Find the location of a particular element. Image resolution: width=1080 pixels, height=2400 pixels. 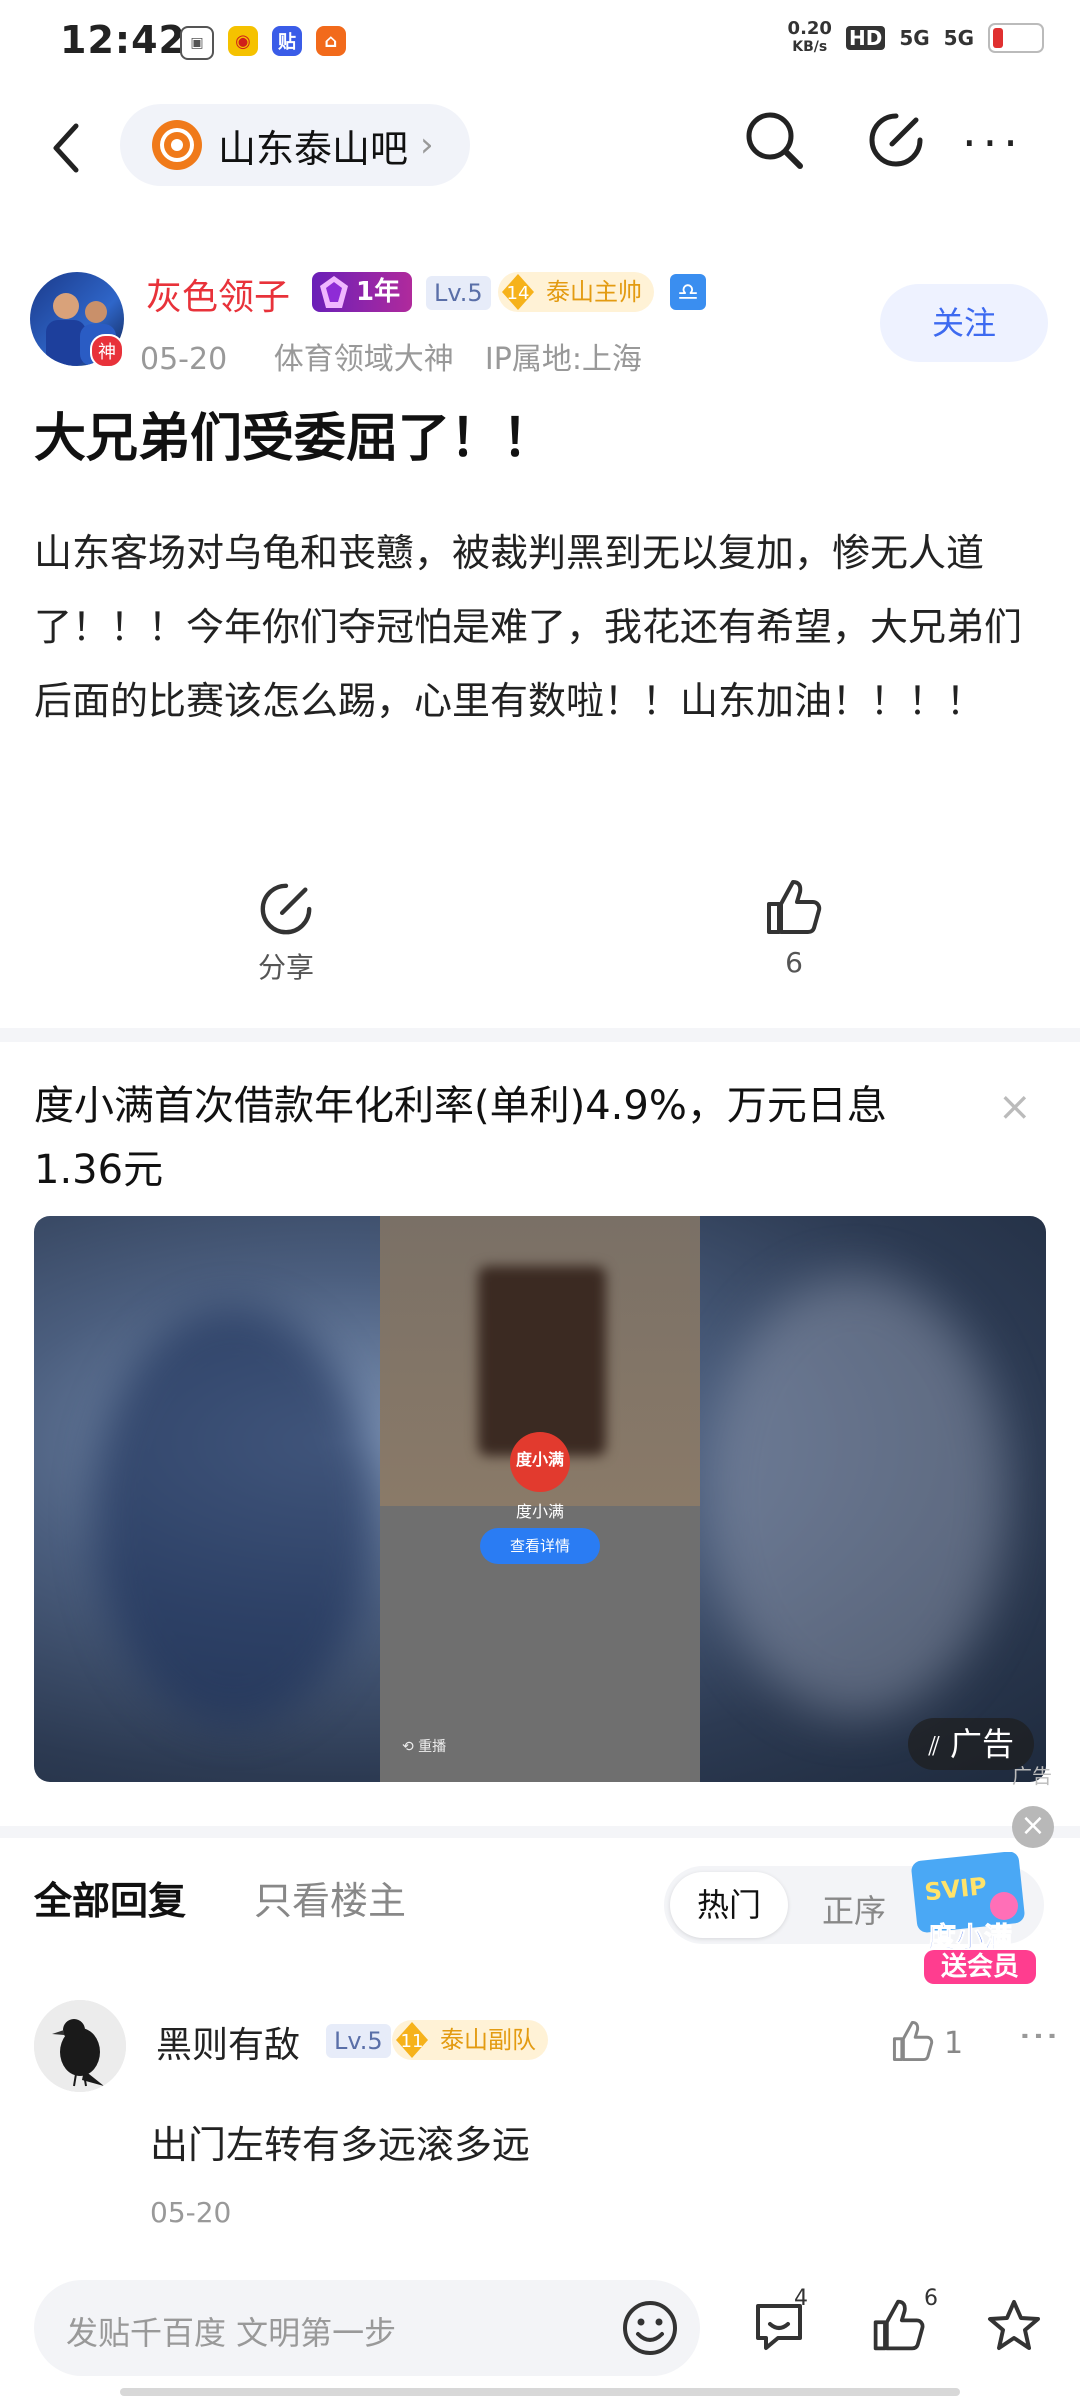

sort-hot-button: 热门 is located at coordinates (729, 1905).